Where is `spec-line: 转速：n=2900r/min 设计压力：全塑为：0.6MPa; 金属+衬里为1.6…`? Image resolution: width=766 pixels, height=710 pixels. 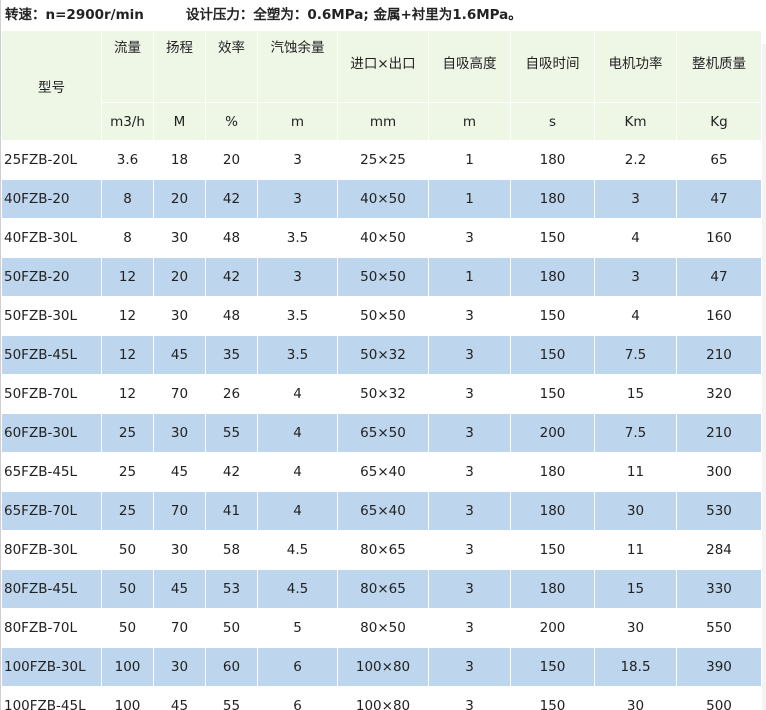
spec-line: 转速：n=2900r/min 设计压力：全塑为：0.6MPa; 金属+衬里为1.6… is located at coordinates (383, 15).